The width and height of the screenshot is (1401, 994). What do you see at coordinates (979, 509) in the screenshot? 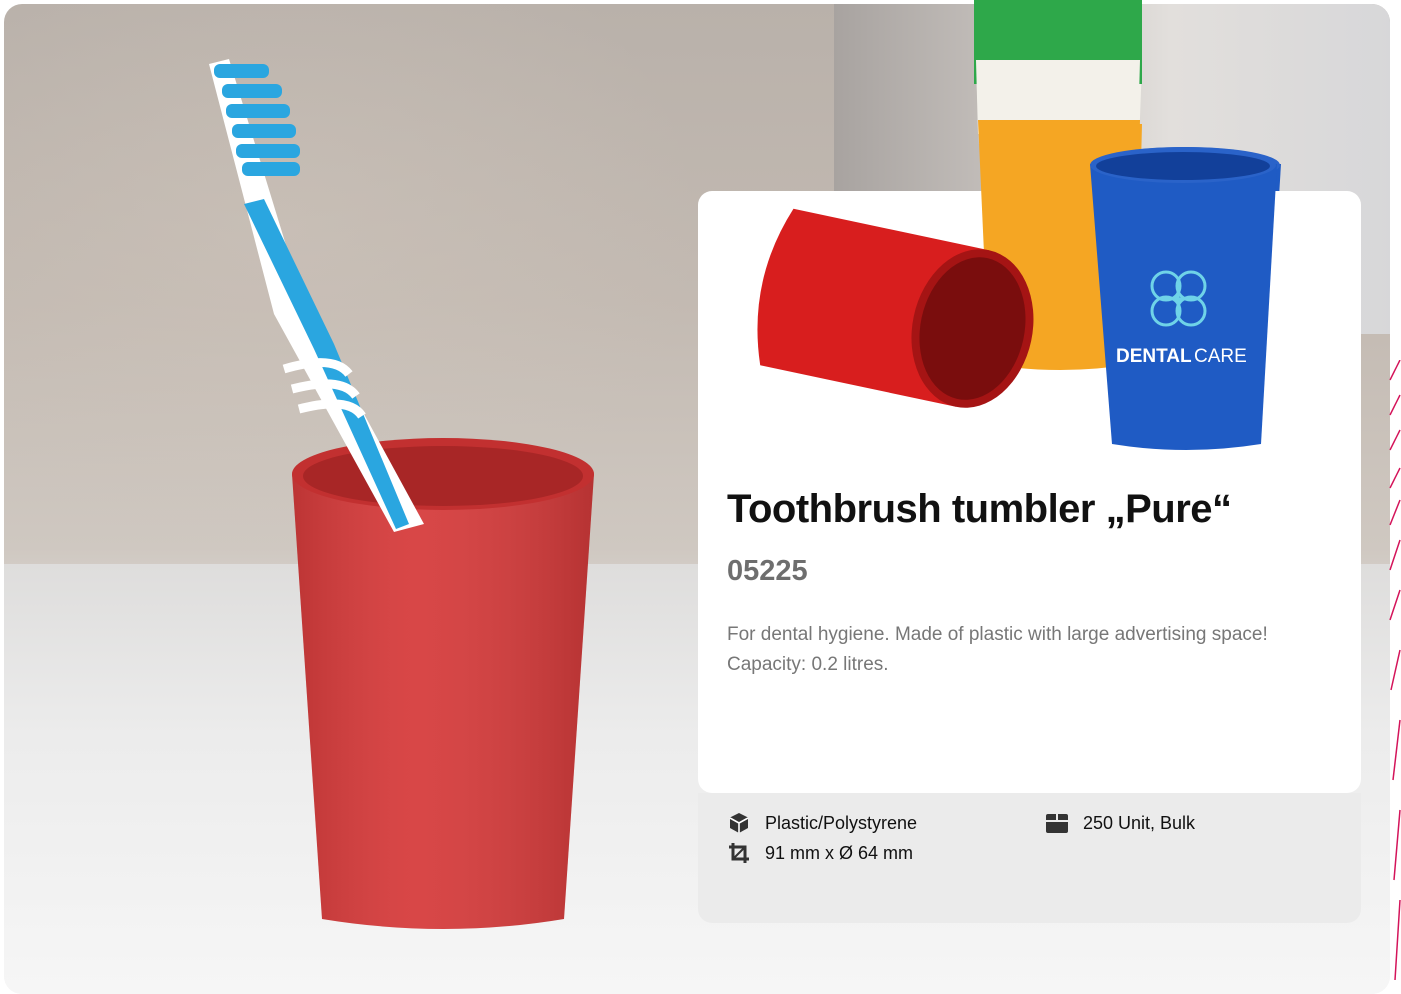
I see `product-title: Toothbrush tumbler „Pure“` at bounding box center [979, 509].